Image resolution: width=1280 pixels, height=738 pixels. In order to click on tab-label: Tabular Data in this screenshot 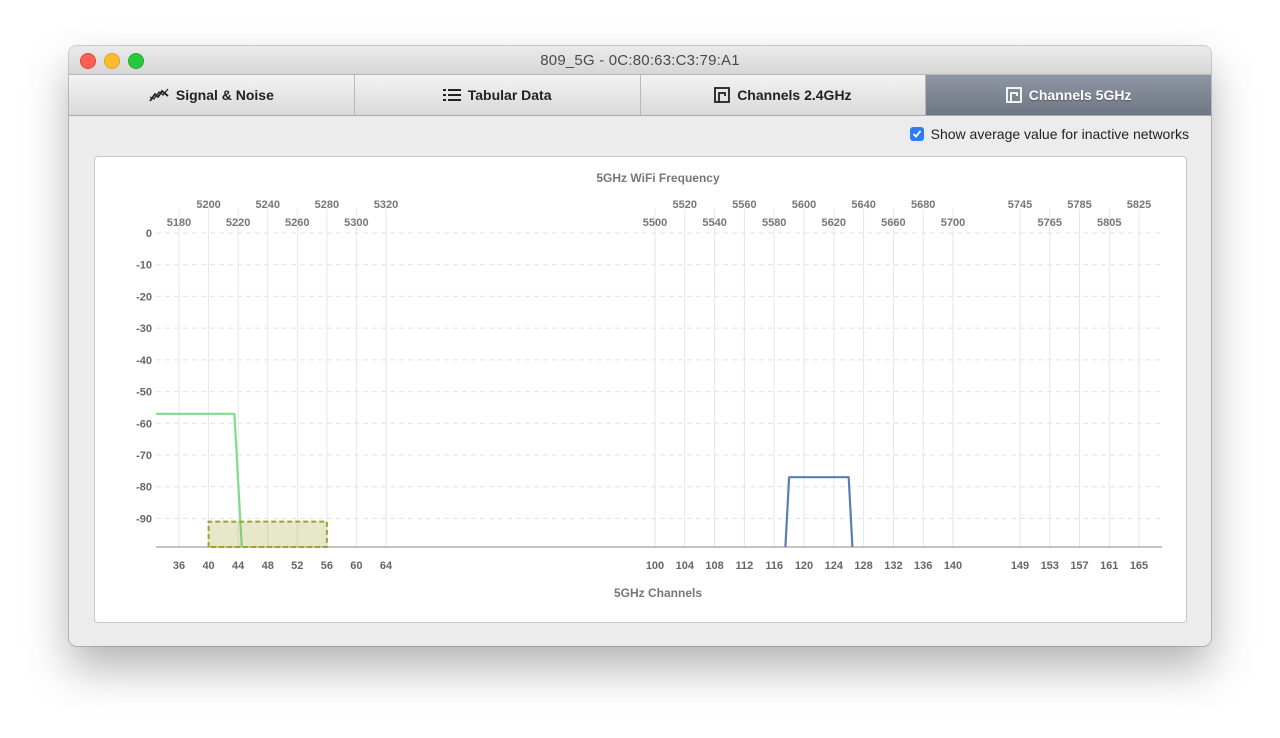, I will do `click(509, 95)`.